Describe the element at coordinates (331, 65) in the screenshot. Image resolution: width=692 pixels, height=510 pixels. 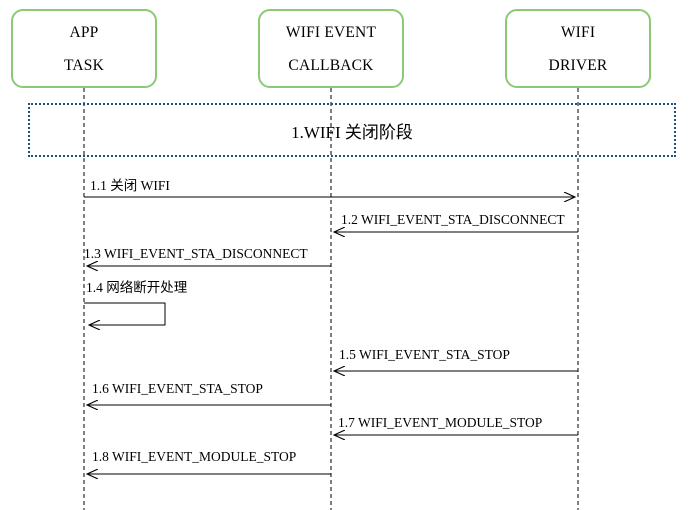
I see `actor-label-line2: CALLBACK` at that location.